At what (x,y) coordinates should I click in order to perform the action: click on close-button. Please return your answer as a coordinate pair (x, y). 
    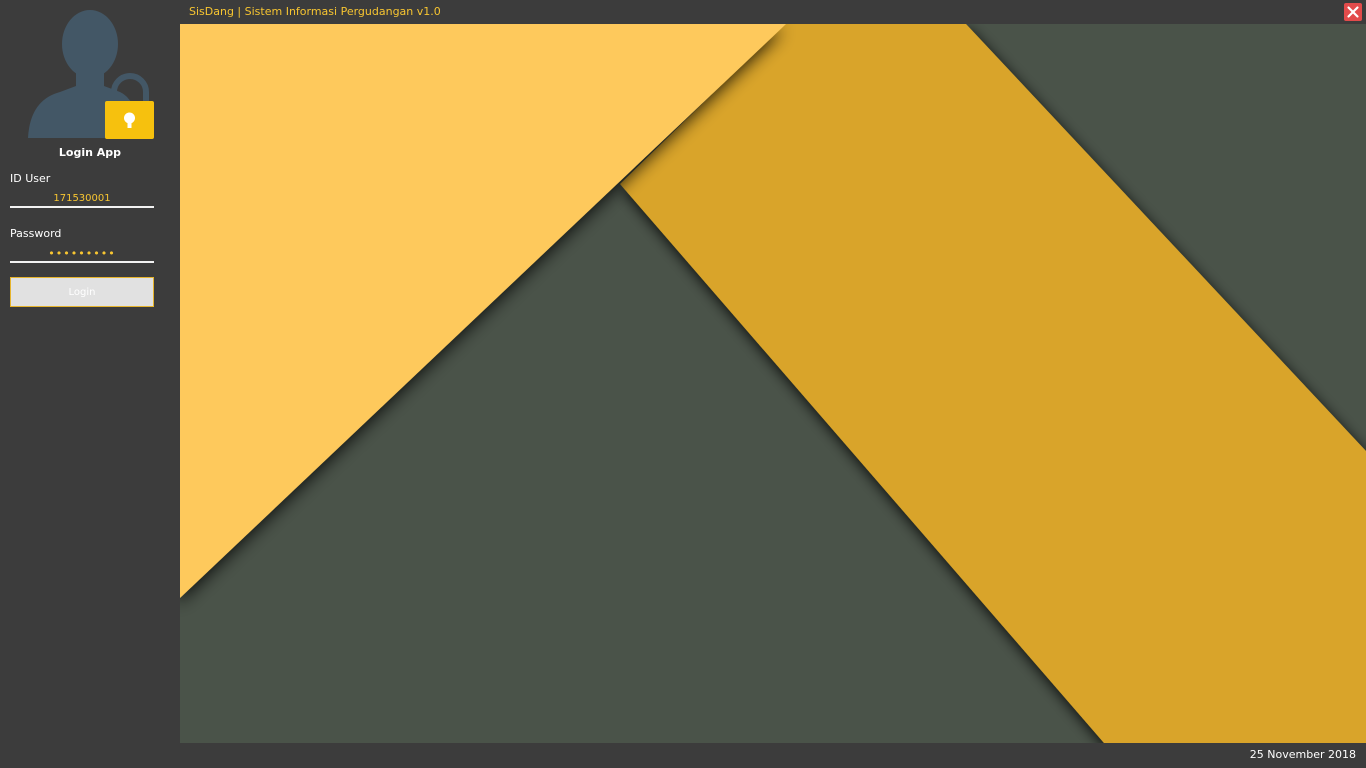
    Looking at the image, I should click on (1353, 12).